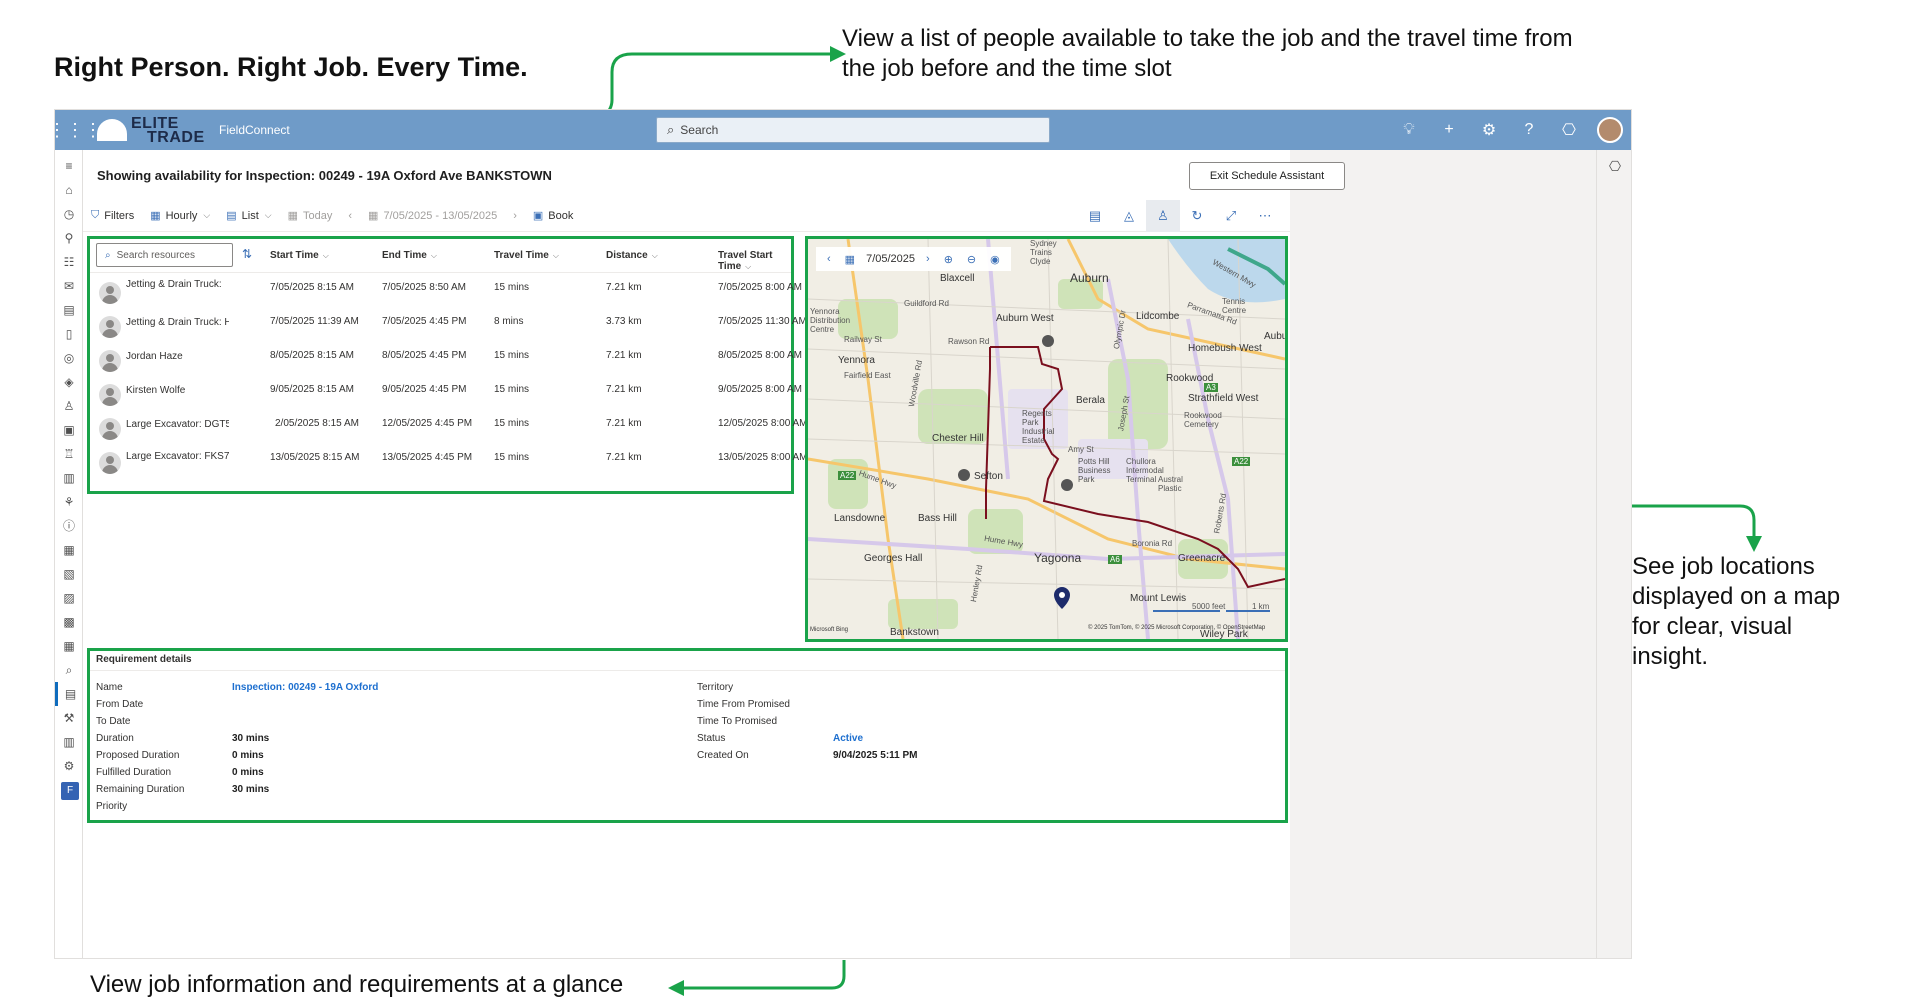 This screenshot has width=1920, height=1000. Describe the element at coordinates (69, 502) in the screenshot. I see `route-icon: ⚘` at that location.